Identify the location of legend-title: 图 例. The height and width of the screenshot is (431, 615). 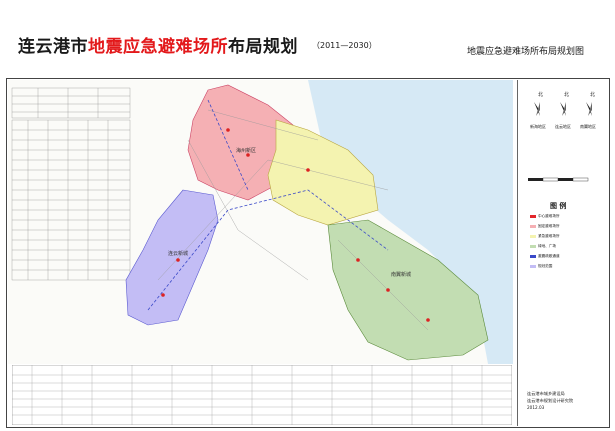
(558, 206).